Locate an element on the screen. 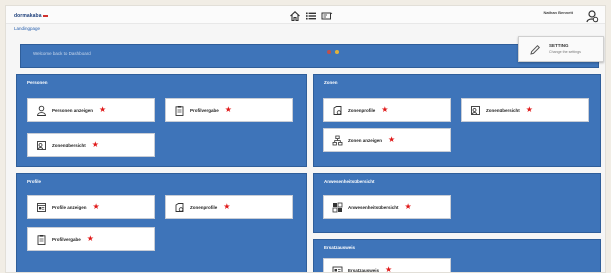 The image size is (611, 273). panel-title: Ersatzausweis is located at coordinates (340, 247).